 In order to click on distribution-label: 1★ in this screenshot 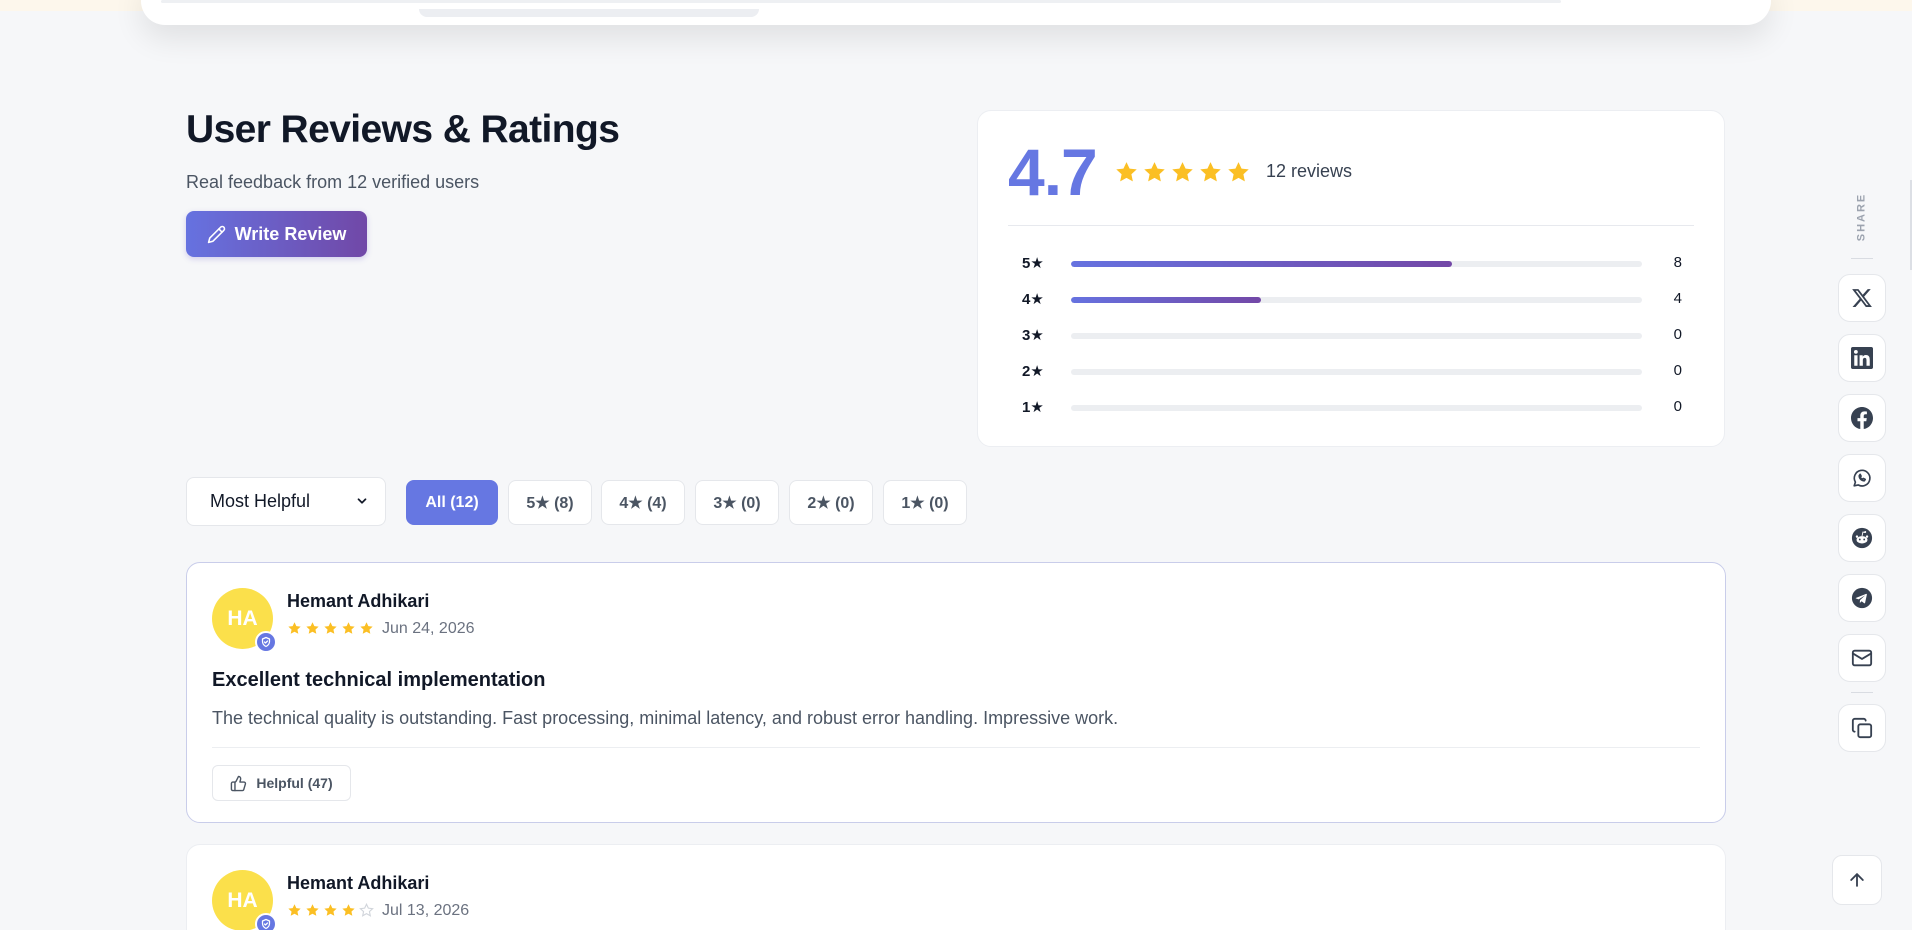, I will do `click(1033, 407)`.